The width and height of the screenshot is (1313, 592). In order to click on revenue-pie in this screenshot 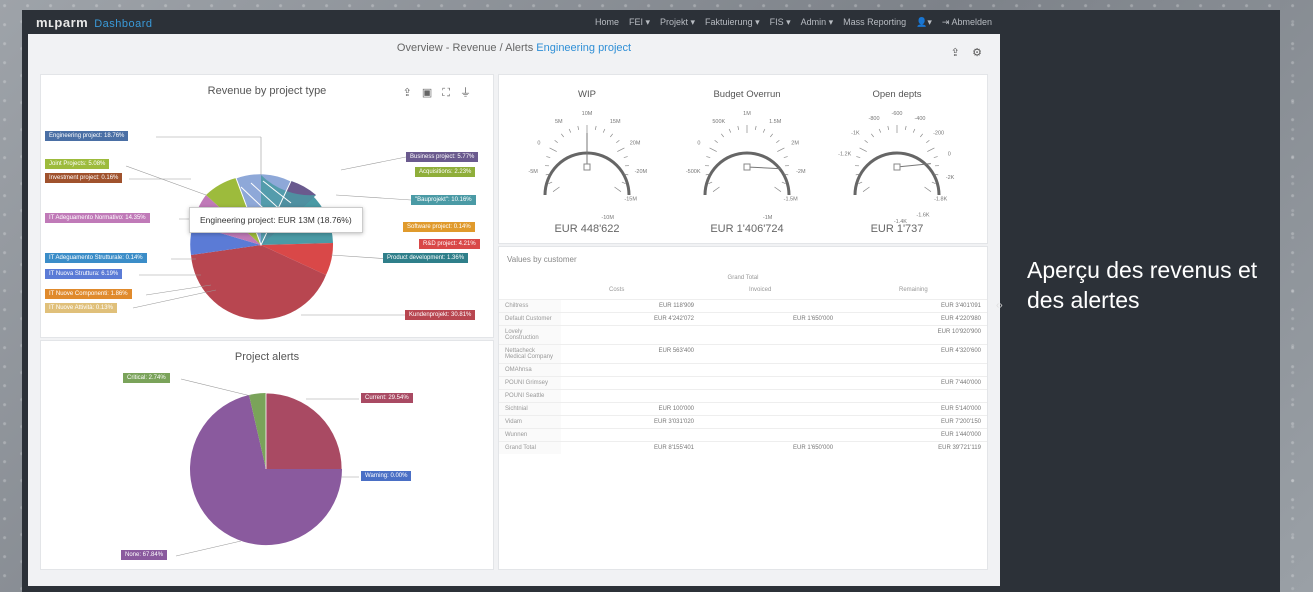, I will do `click(262, 246)`.